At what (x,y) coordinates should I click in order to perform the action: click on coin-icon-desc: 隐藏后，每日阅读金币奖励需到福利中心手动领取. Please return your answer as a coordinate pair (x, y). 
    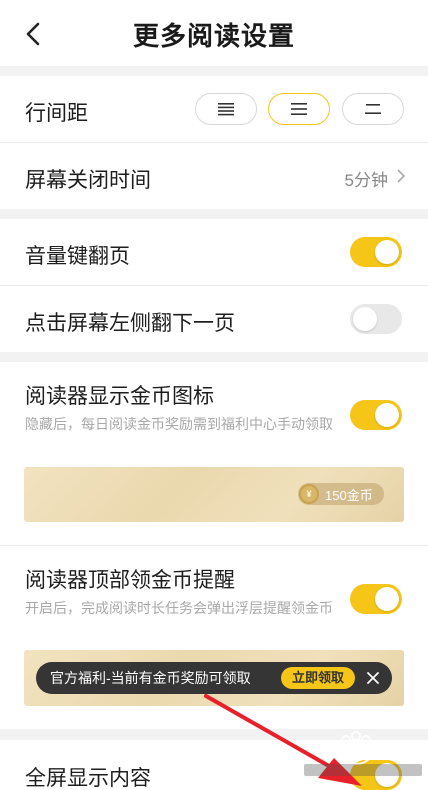
    Looking at the image, I should click on (179, 424).